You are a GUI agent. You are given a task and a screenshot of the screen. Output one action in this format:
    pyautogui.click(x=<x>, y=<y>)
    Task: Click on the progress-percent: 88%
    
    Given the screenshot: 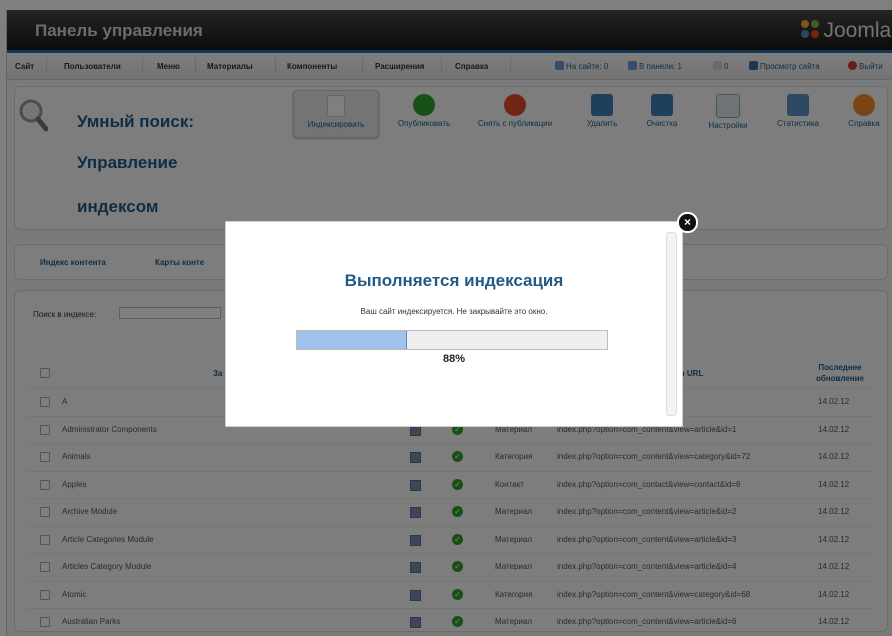 What is the action you would take?
    pyautogui.click(x=454, y=359)
    